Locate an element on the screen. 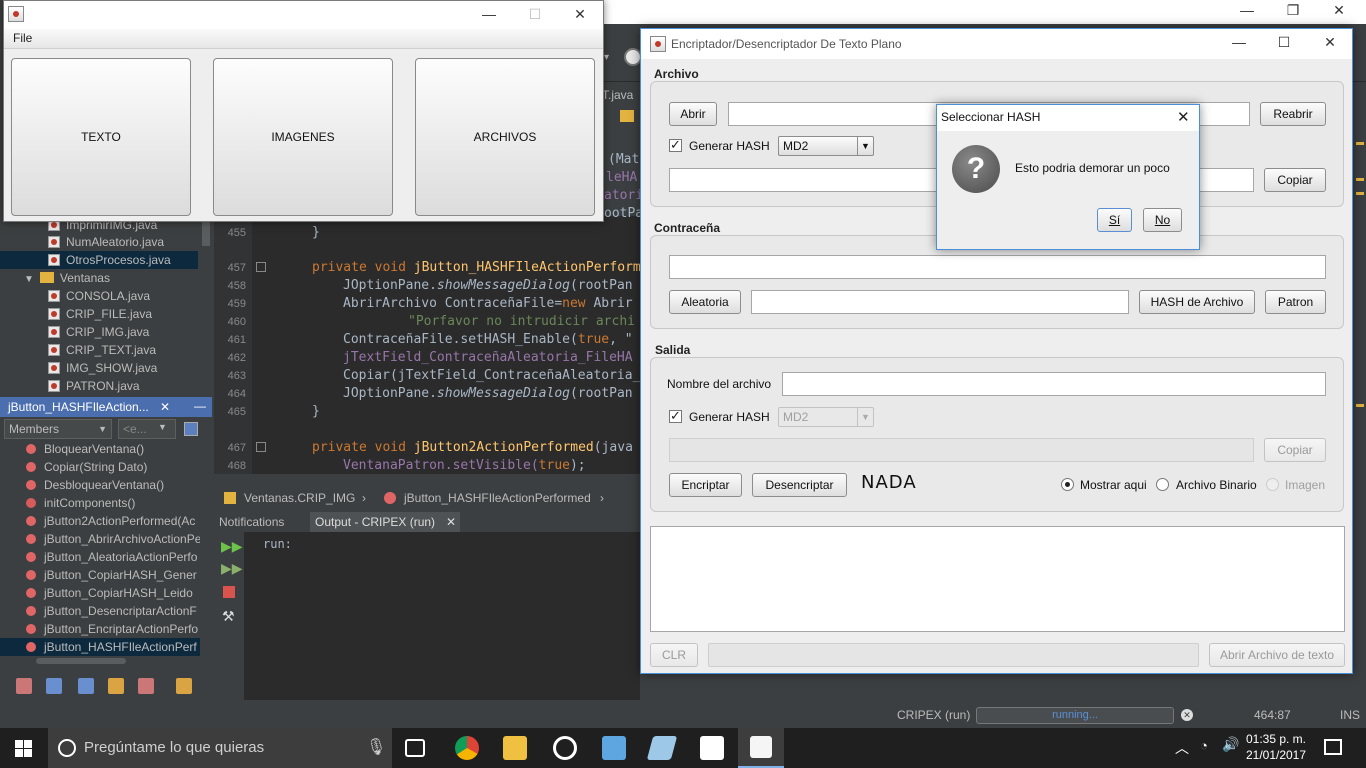 Image resolution: width=1366 pixels, height=768 pixels. hash-salida-field is located at coordinates (961, 450).